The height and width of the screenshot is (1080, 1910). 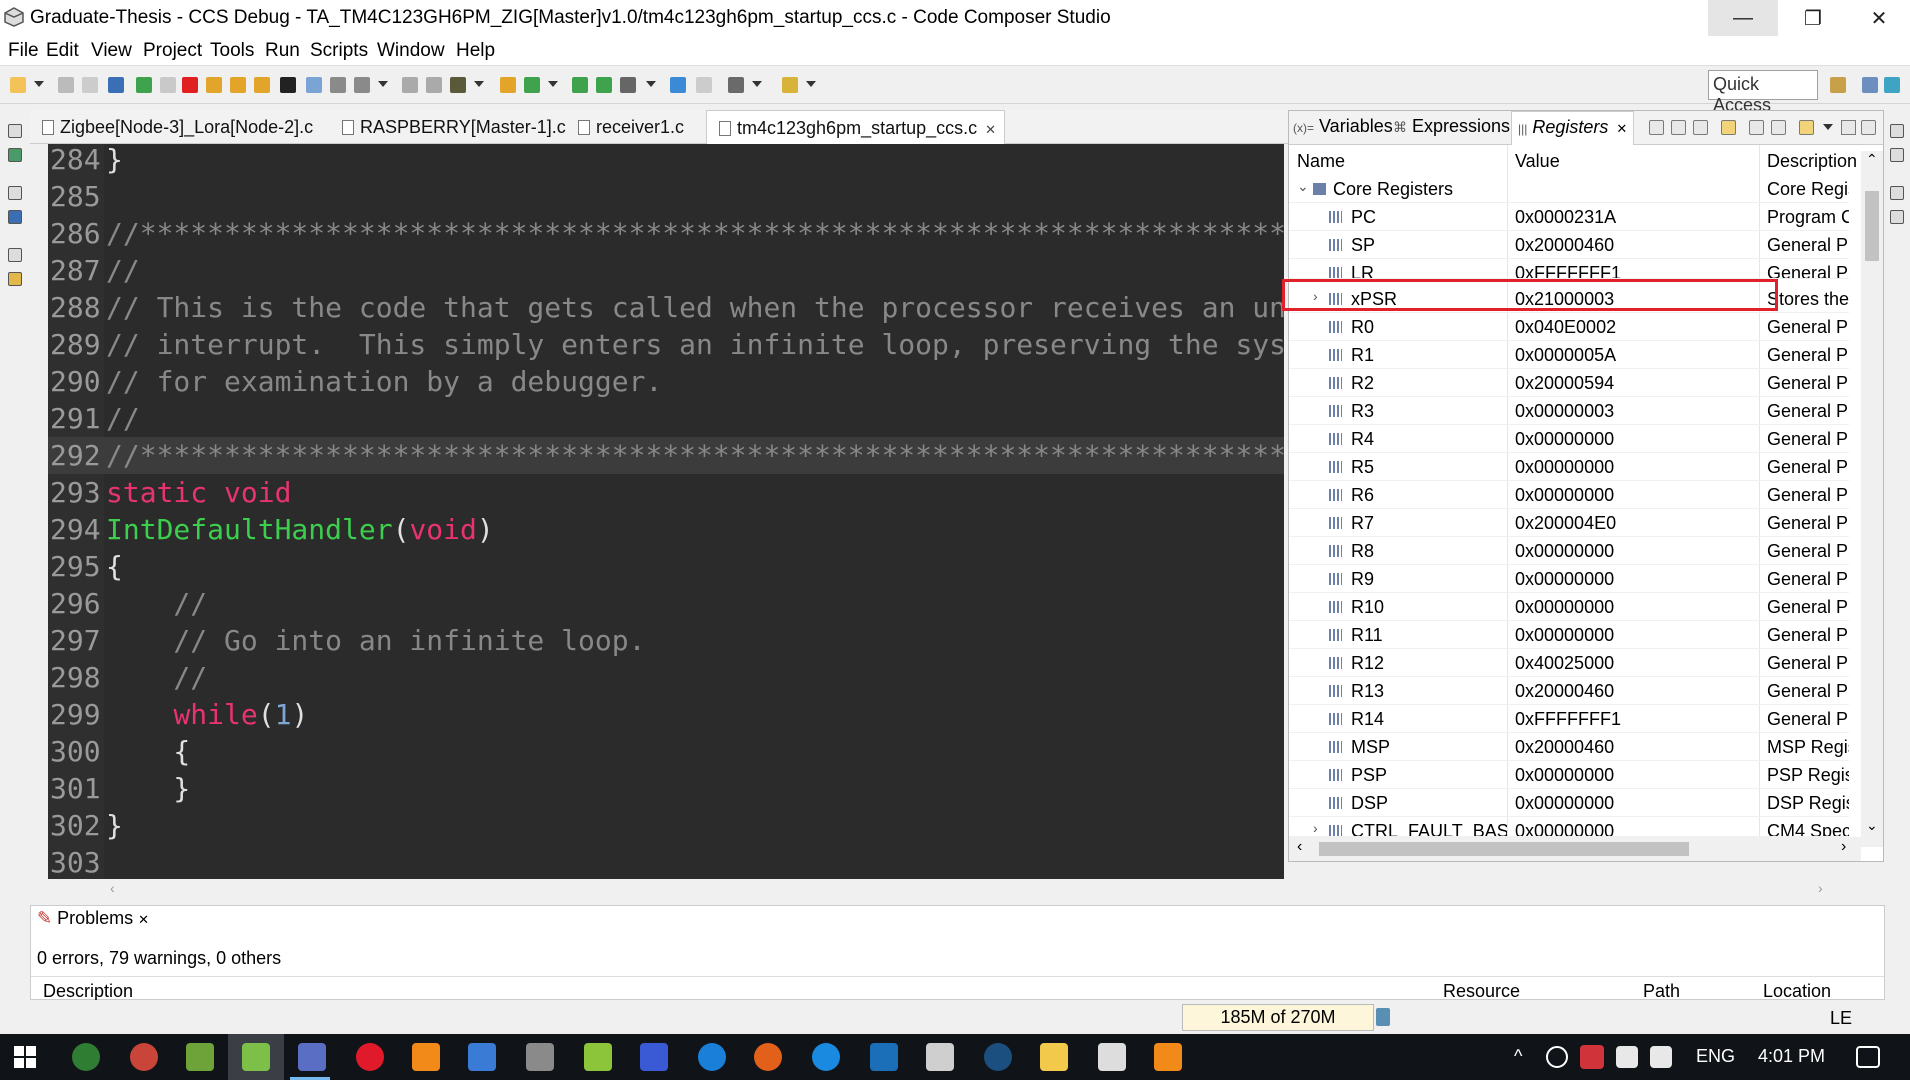 What do you see at coordinates (1700, 127) in the screenshot?
I see `select-icon` at bounding box center [1700, 127].